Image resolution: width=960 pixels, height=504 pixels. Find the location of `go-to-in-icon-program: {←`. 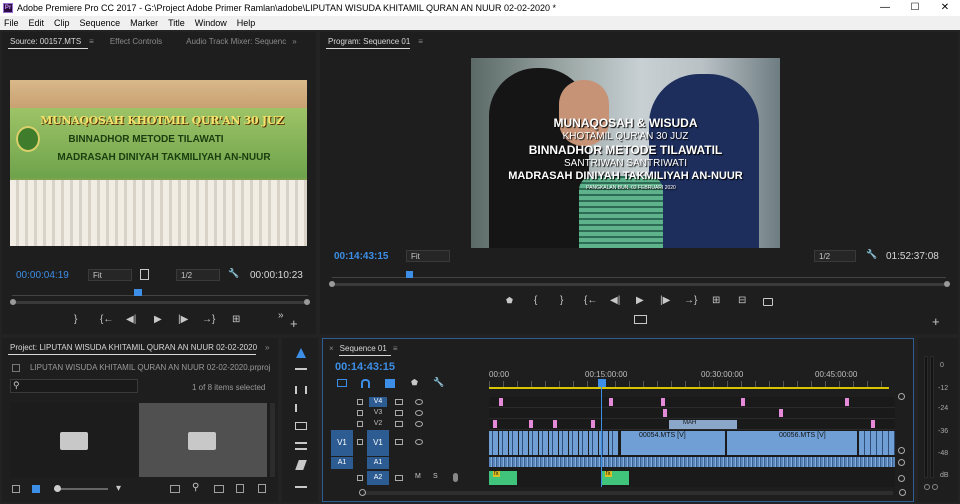

go-to-in-icon-program: {← is located at coordinates (590, 300).